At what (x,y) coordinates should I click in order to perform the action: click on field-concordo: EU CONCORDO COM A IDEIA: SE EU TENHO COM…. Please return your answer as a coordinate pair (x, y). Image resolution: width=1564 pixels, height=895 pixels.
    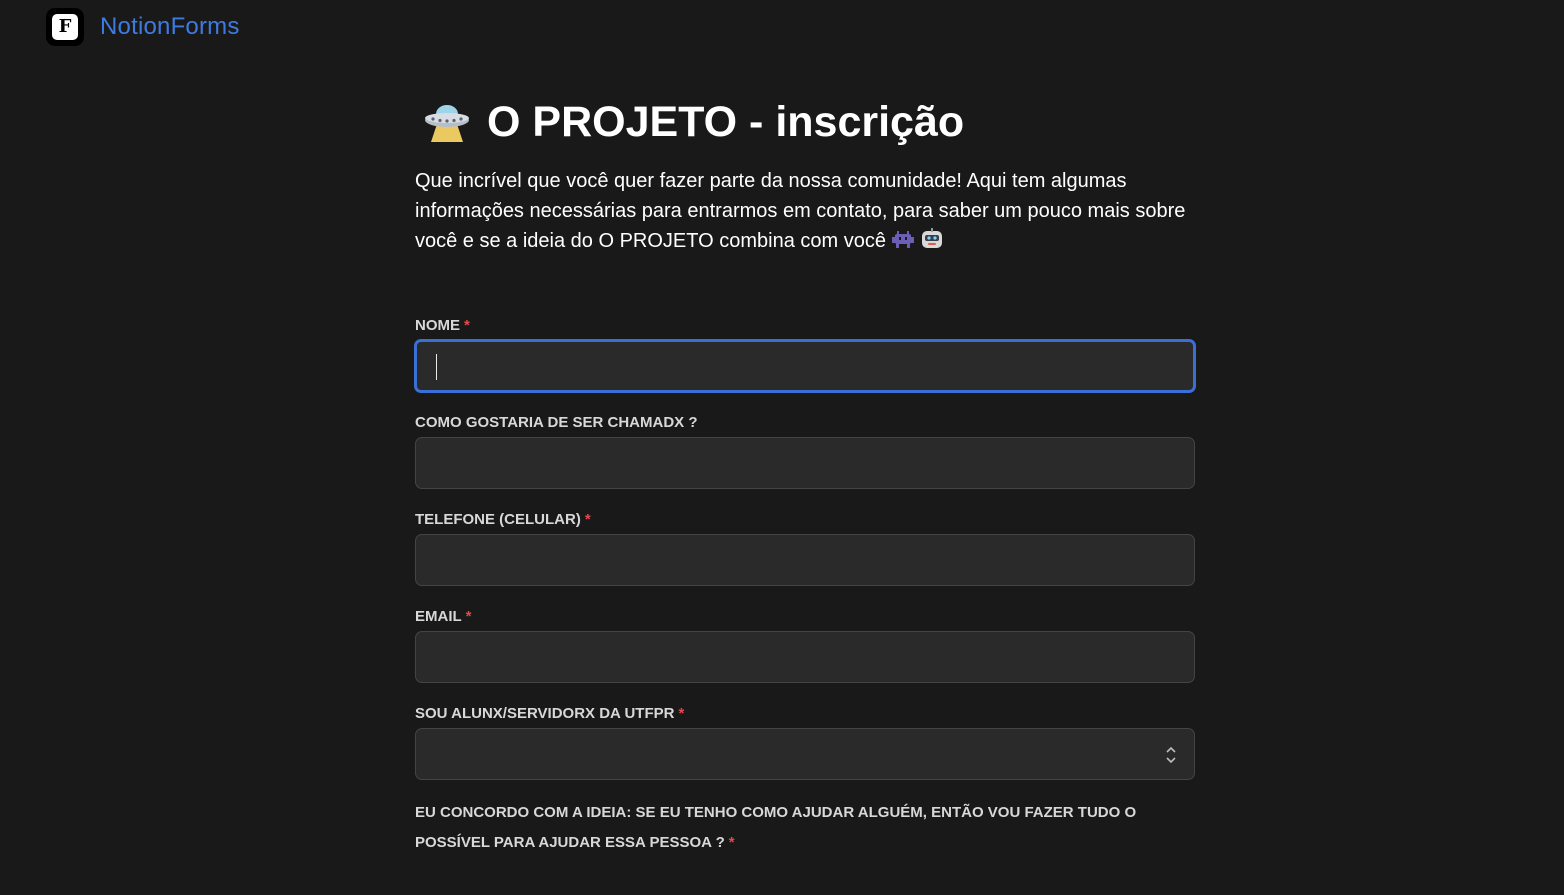
    Looking at the image, I should click on (805, 846).